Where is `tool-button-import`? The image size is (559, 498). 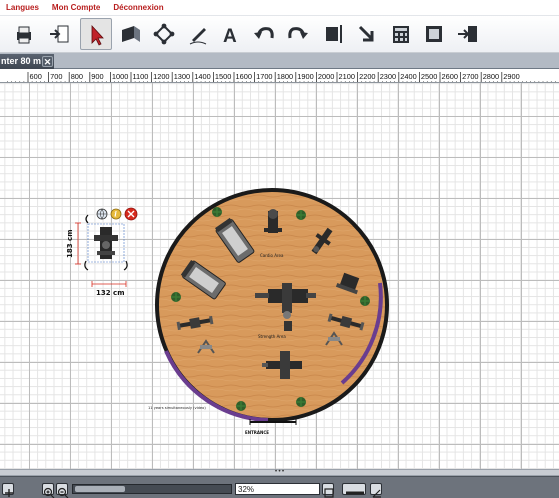 tool-button-import is located at coordinates (60, 34).